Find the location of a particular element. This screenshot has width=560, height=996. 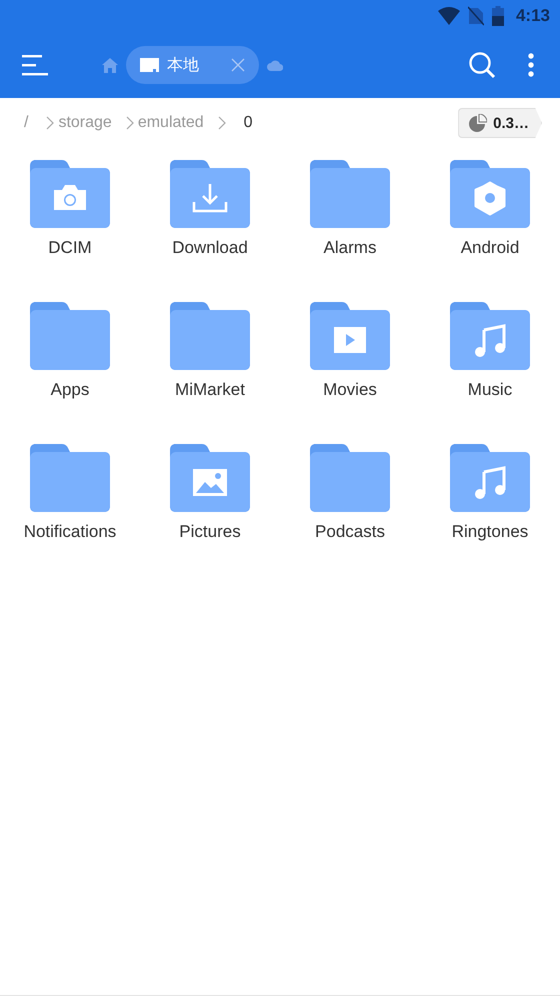

folder-item: Podcasts is located at coordinates (350, 508).